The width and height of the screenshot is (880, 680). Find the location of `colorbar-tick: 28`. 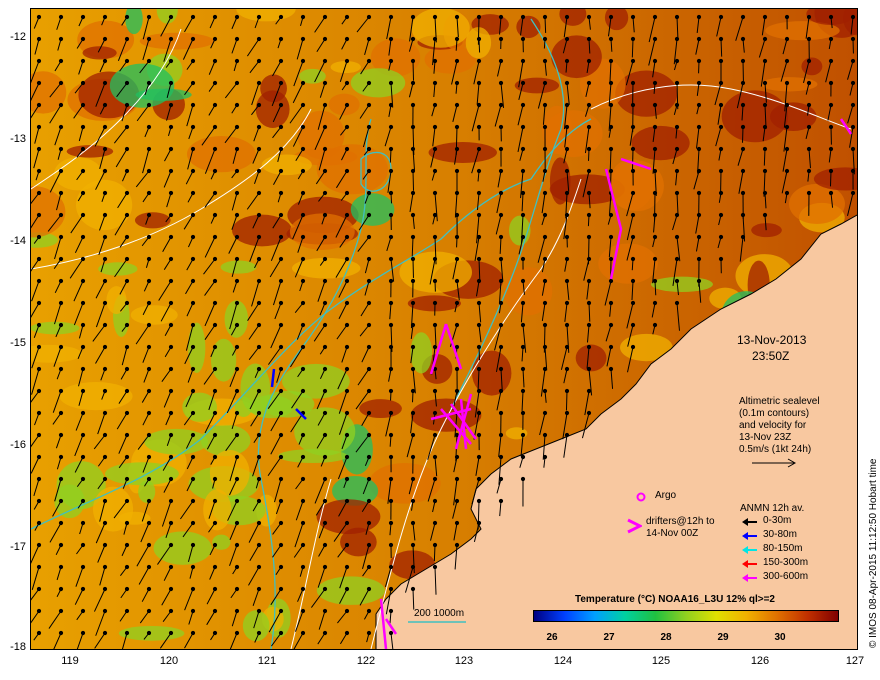

colorbar-tick: 28 is located at coordinates (666, 637).